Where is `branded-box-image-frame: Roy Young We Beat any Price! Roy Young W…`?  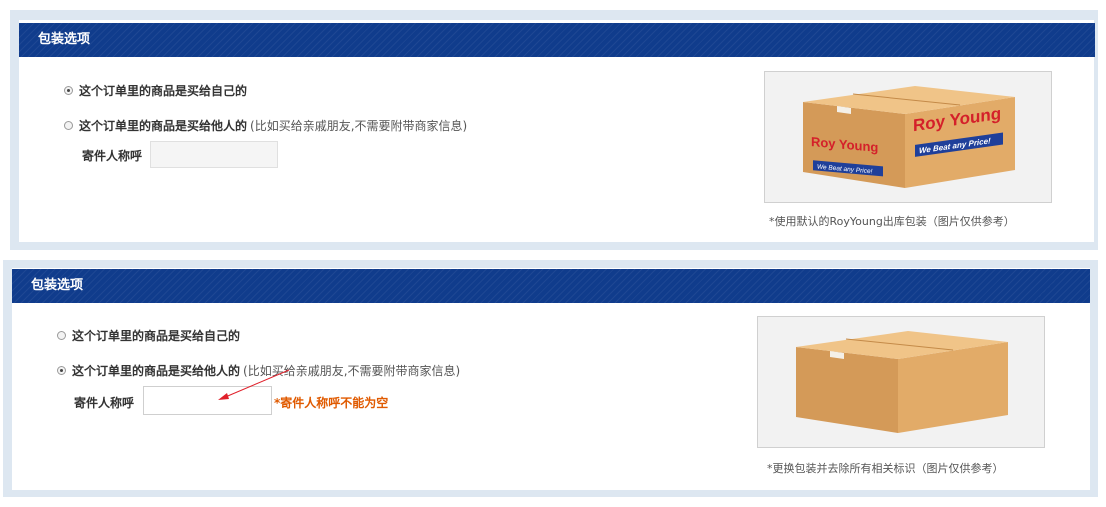
branded-box-image-frame: Roy Young We Beat any Price! Roy Young W… is located at coordinates (908, 137).